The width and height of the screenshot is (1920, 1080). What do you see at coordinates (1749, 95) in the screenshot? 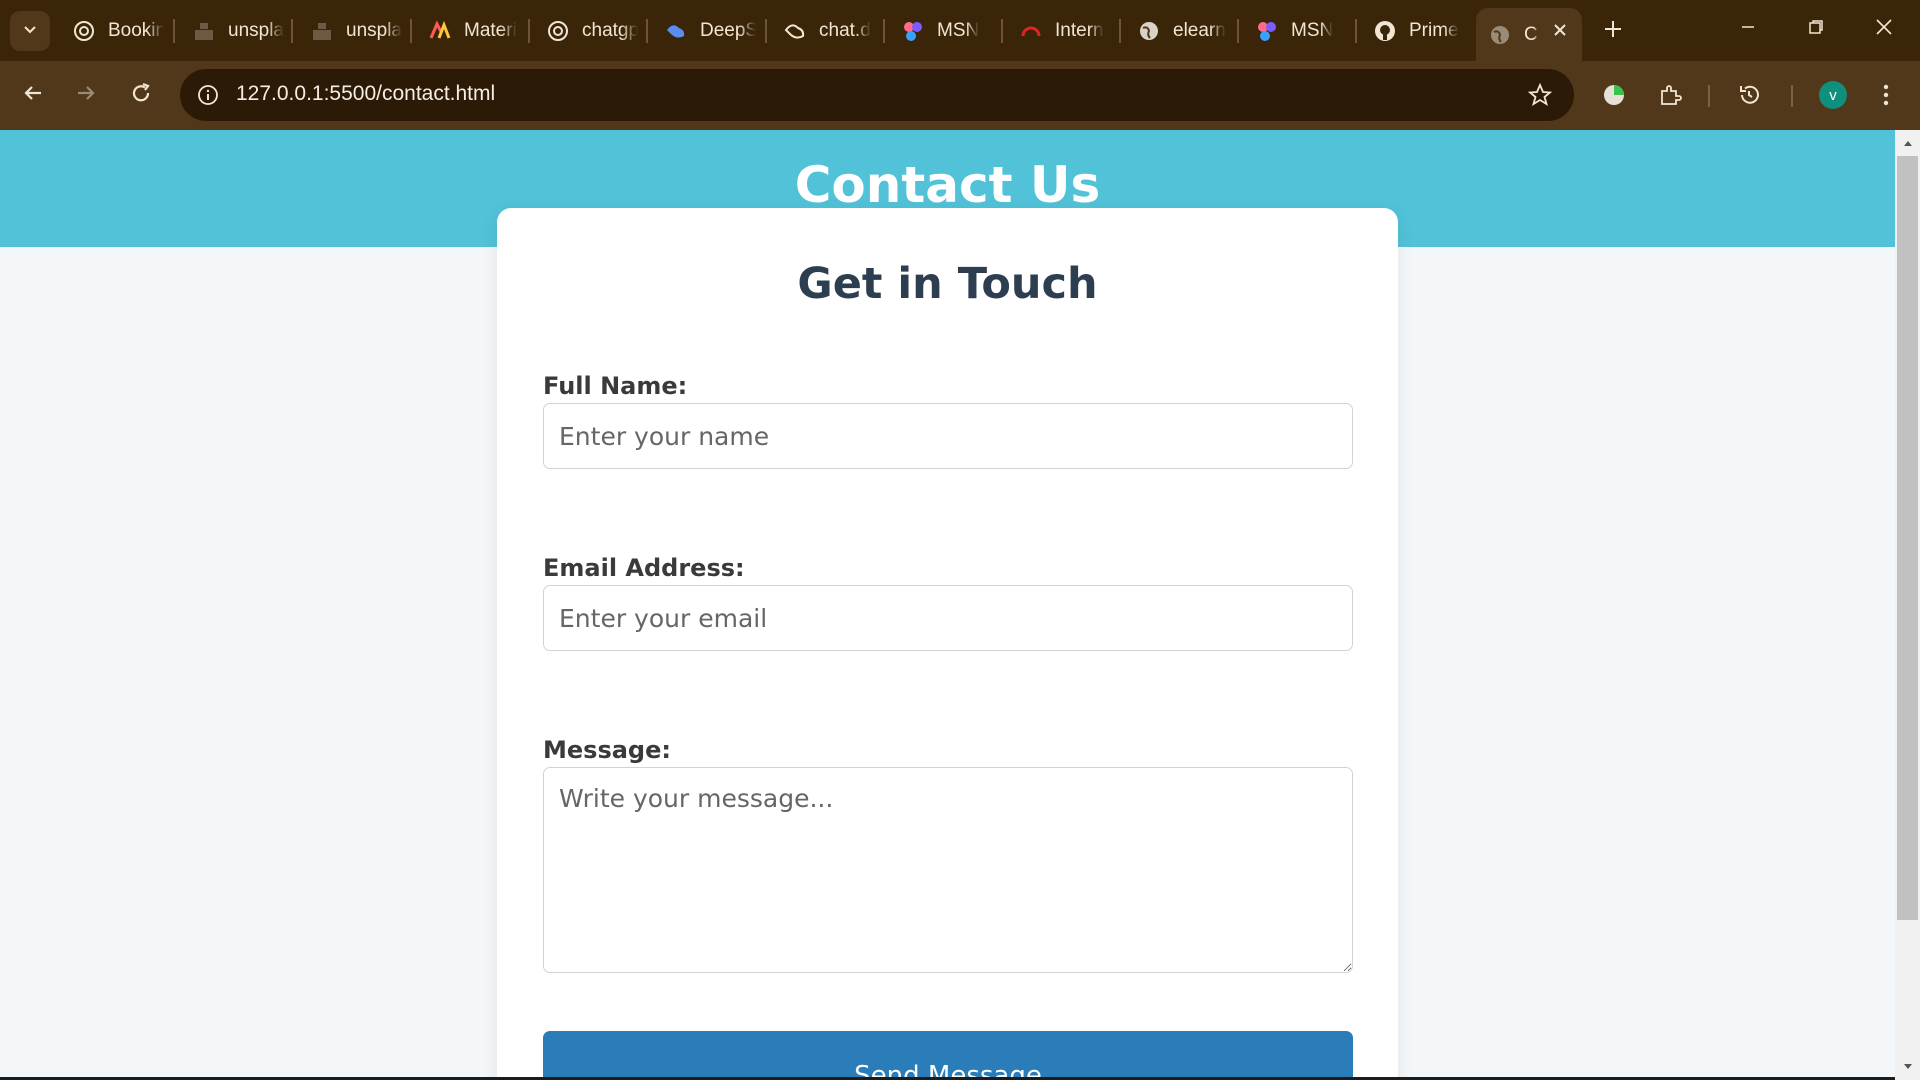
I see `history-icon` at bounding box center [1749, 95].